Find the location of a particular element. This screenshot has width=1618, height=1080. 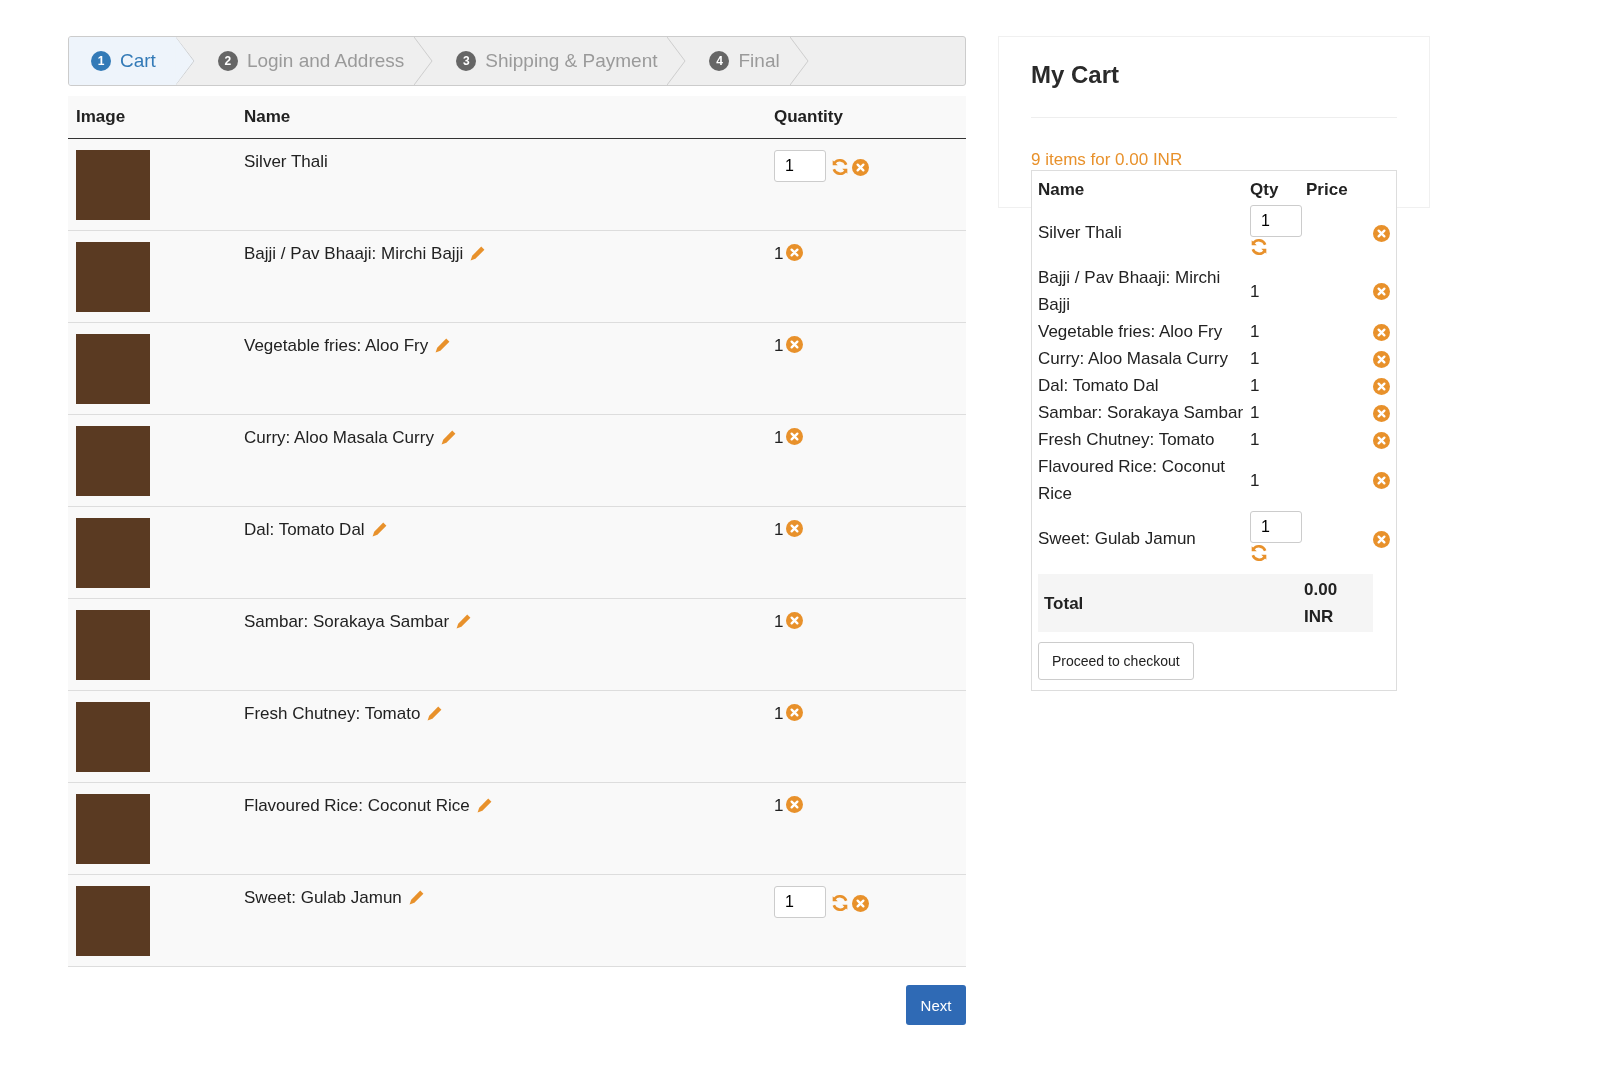

cart-summary: 9 items for 0.00 INR is located at coordinates (1107, 160).